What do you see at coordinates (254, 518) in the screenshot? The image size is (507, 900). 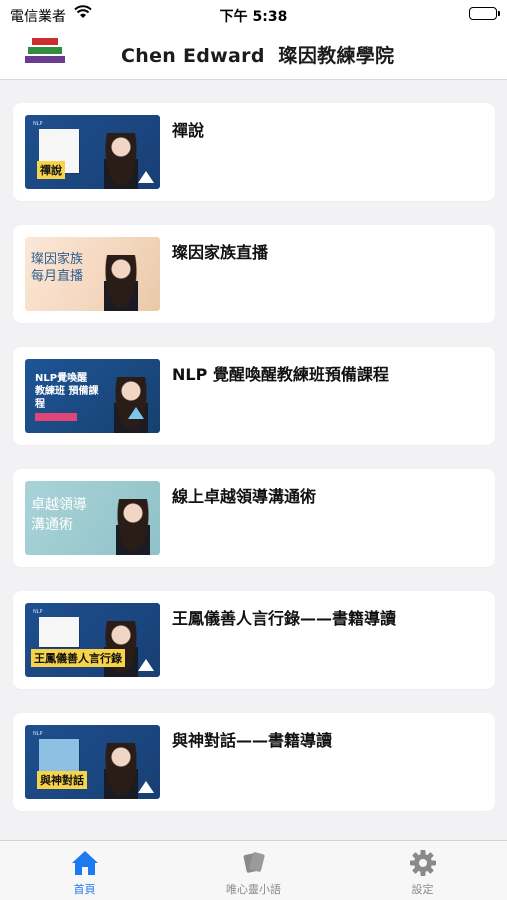 I see `course-card-leadership: 卓越領導 溝通術 線上卓越領導溝通術` at bounding box center [254, 518].